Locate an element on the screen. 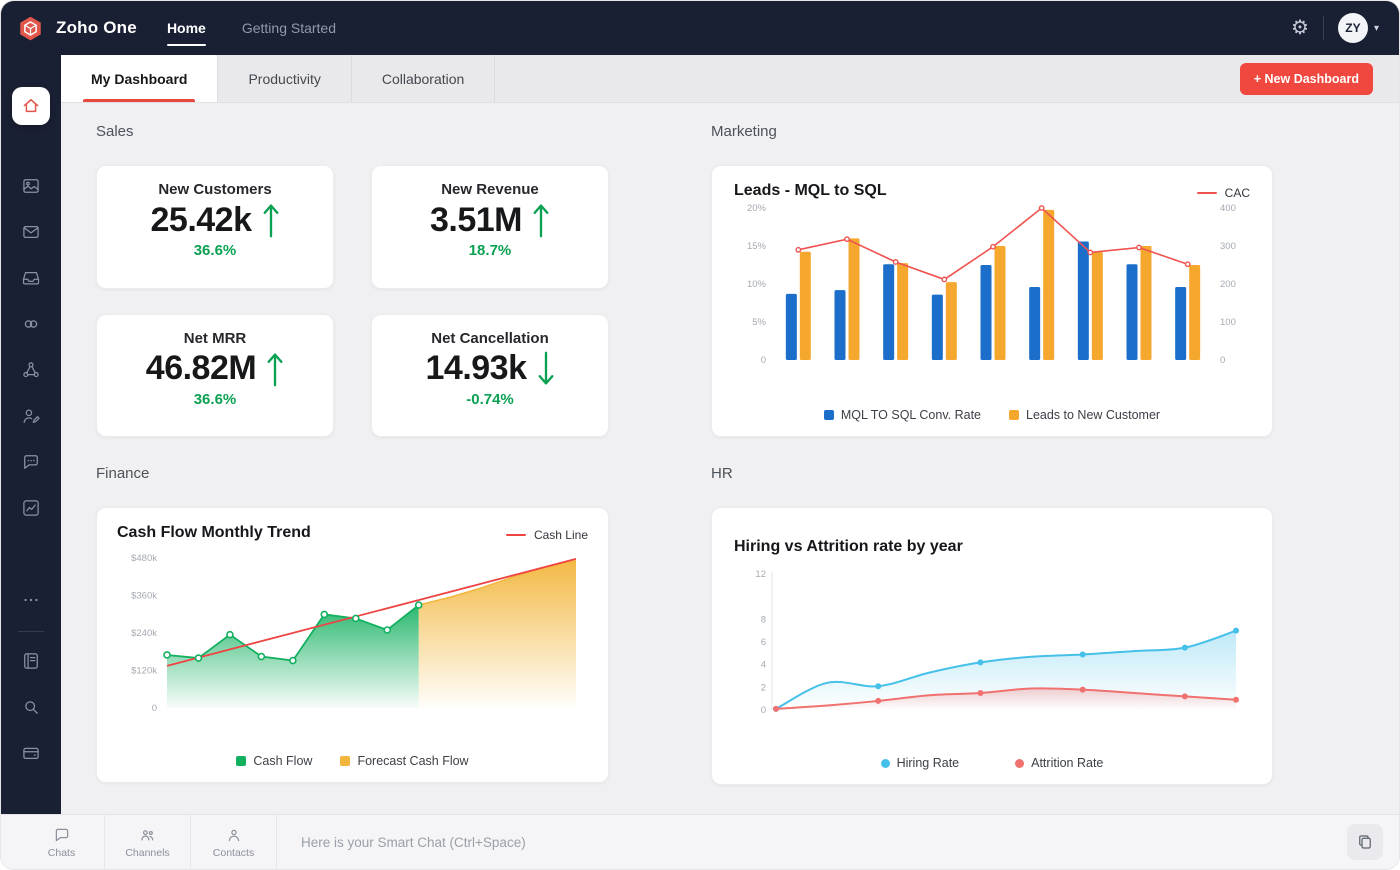 The height and width of the screenshot is (870, 1400). sidebar-item-more is located at coordinates (31, 600).